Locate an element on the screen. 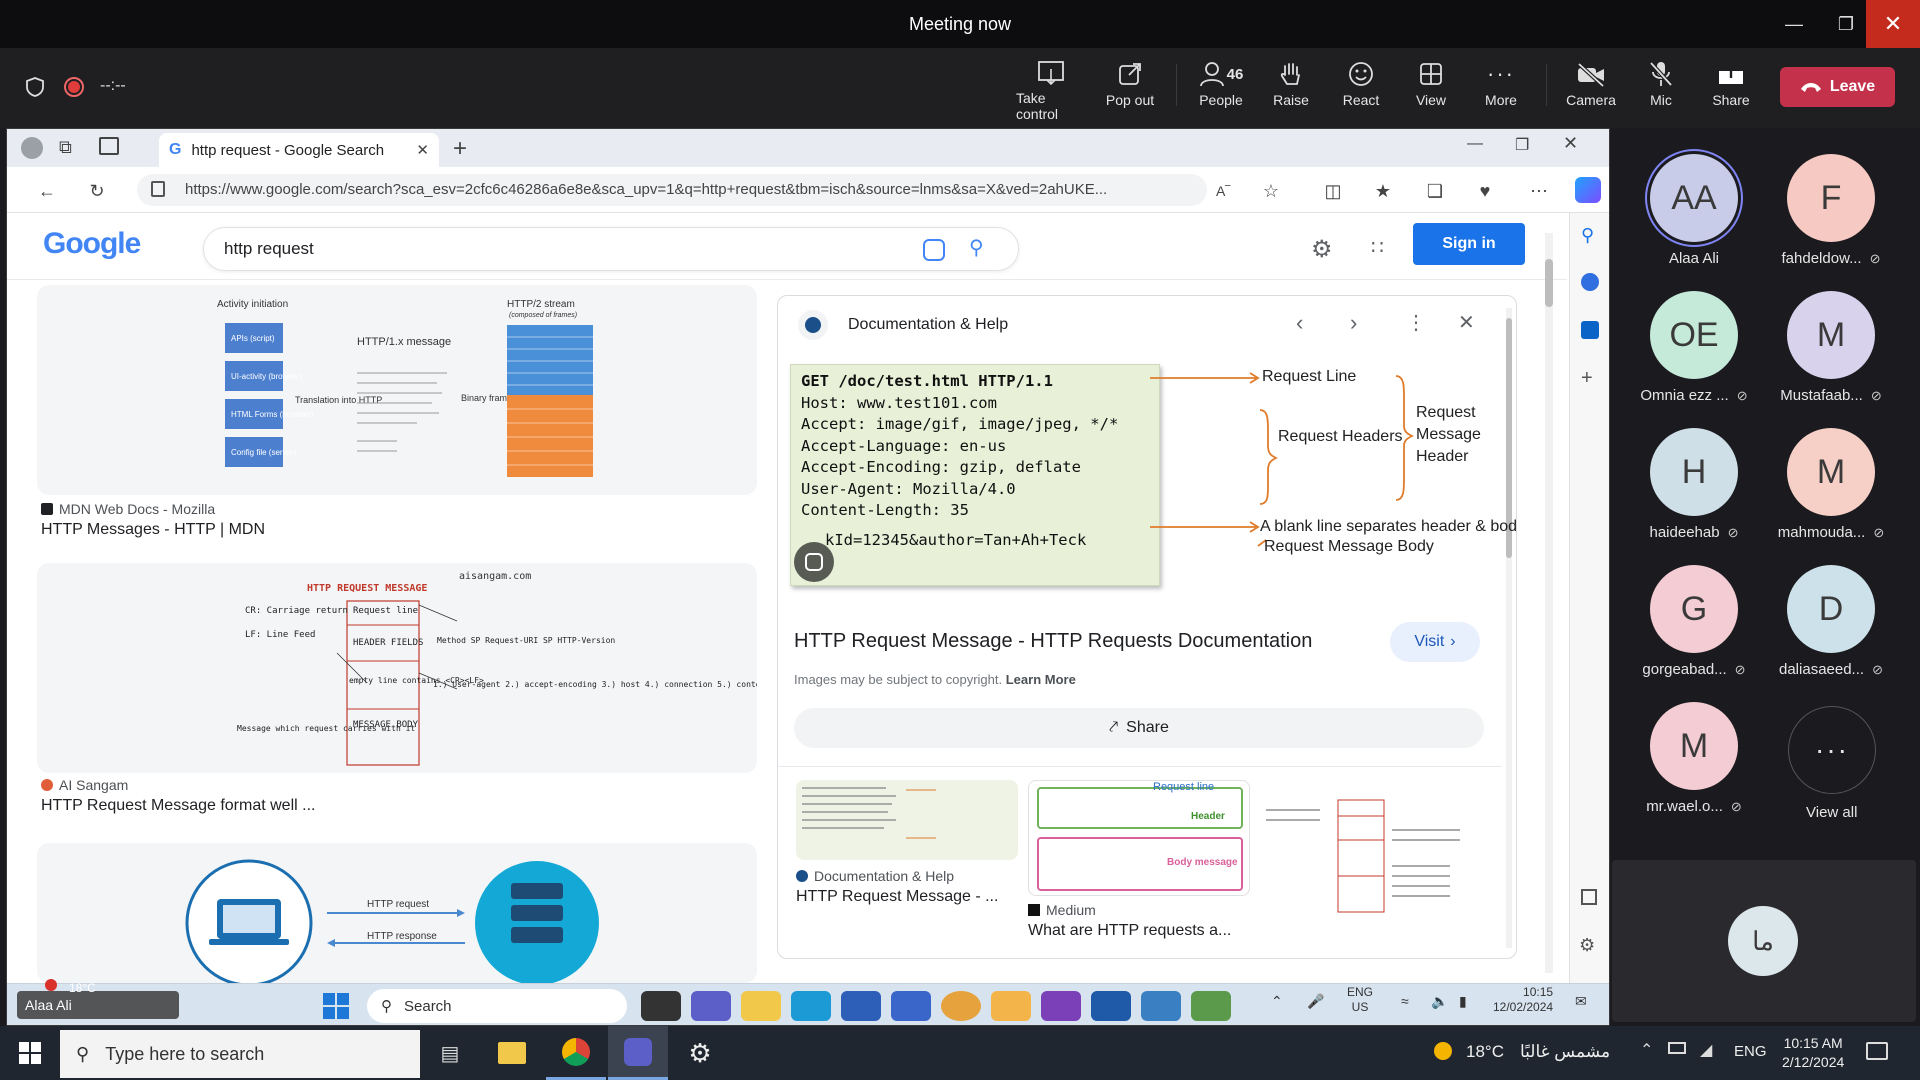 This screenshot has width=1920, height=1080. split-screen-icon: ◫ is located at coordinates (1333, 191).